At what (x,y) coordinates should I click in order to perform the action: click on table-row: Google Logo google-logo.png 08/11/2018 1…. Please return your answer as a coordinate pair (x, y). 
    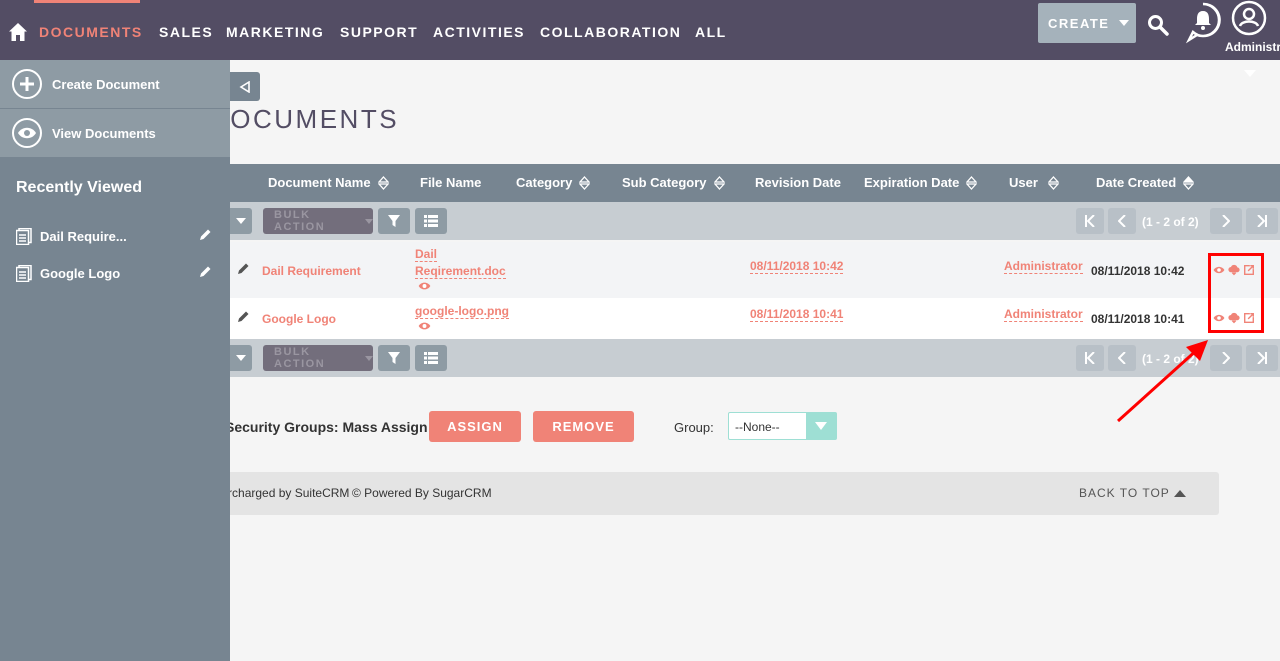
    Looking at the image, I should click on (755, 318).